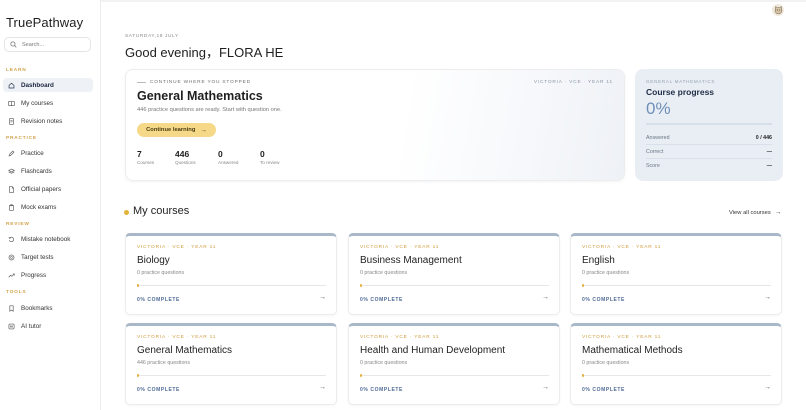 This screenshot has height=410, width=806. I want to click on stat-label: To review, so click(270, 162).